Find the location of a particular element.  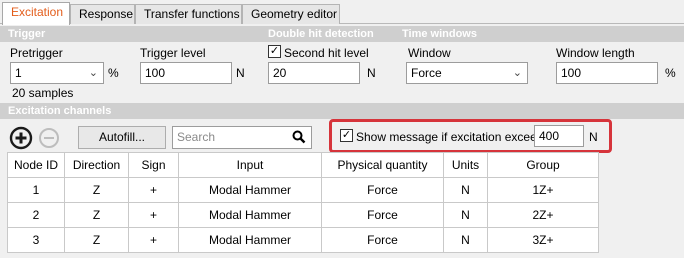

cell-group: 3Z+ is located at coordinates (543, 240).